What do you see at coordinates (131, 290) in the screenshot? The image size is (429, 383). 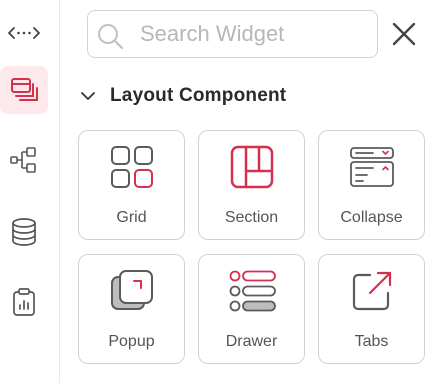 I see `popup-icon` at bounding box center [131, 290].